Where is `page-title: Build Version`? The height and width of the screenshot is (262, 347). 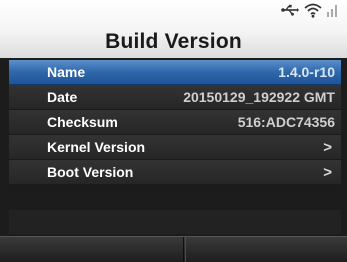
page-title: Build Version is located at coordinates (173, 41).